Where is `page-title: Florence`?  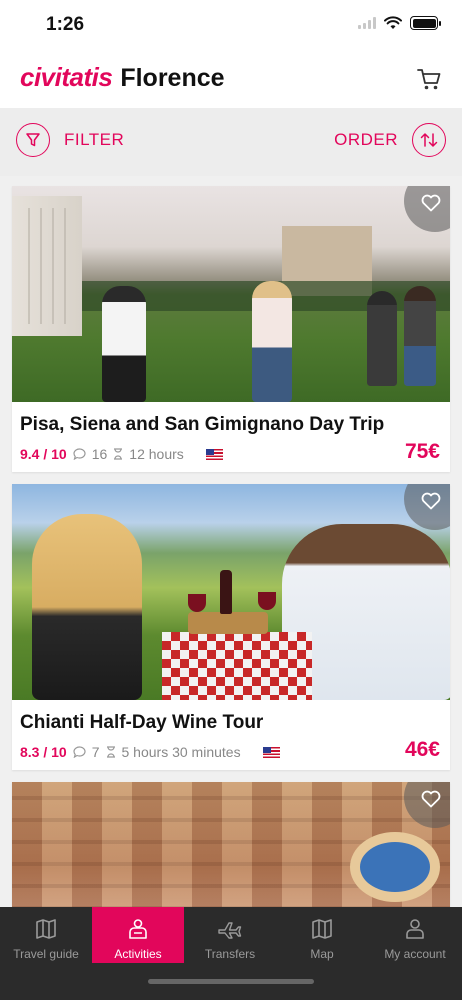 page-title: Florence is located at coordinates (172, 78).